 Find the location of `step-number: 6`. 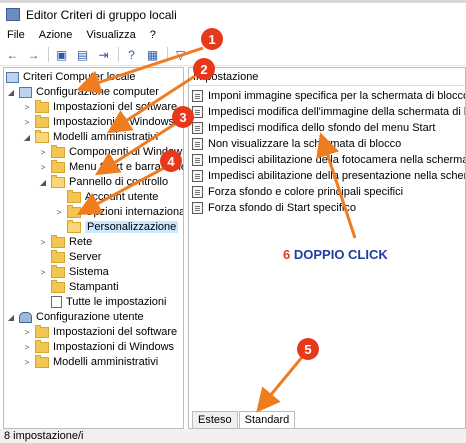

step-number: 6 is located at coordinates (287, 254).